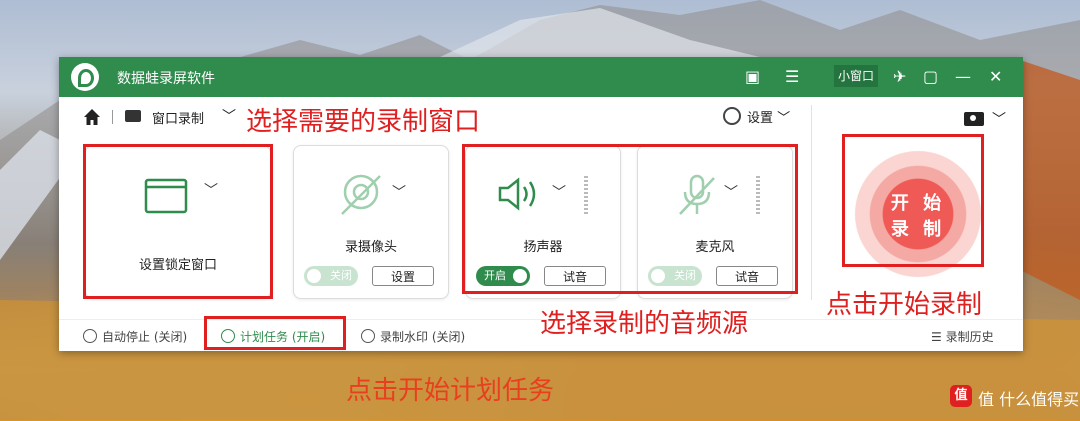  What do you see at coordinates (275, 333) in the screenshot?
I see `annotation-box-schedule` at bounding box center [275, 333].